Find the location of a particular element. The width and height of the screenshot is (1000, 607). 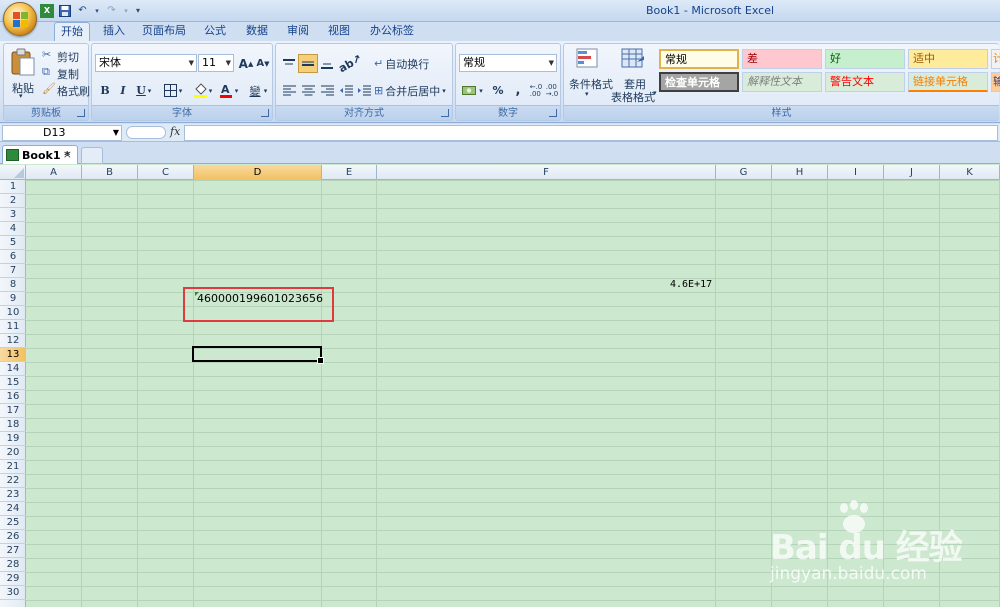

style-linked-cell: 链接单元格 is located at coordinates (948, 82).